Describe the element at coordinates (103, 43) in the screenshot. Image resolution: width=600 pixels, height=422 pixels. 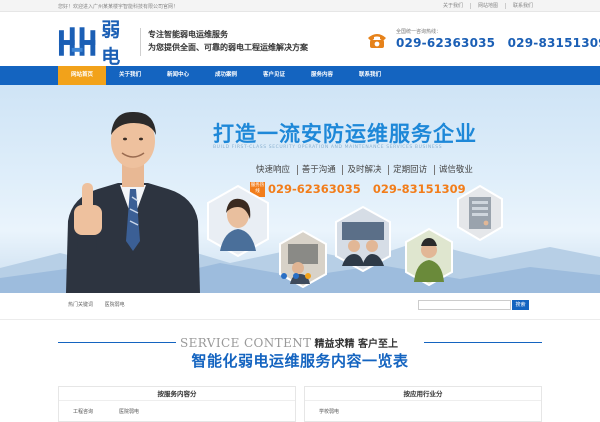
I see `site-logo: 弱 电` at that location.